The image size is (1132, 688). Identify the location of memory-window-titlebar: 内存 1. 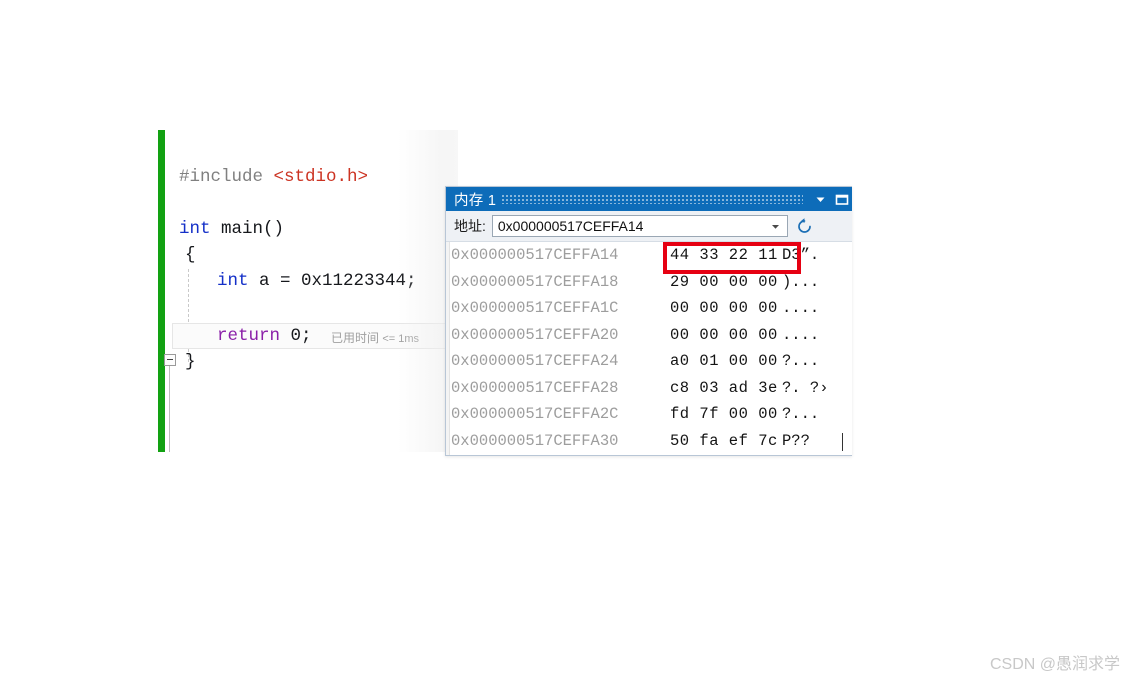
(649, 199).